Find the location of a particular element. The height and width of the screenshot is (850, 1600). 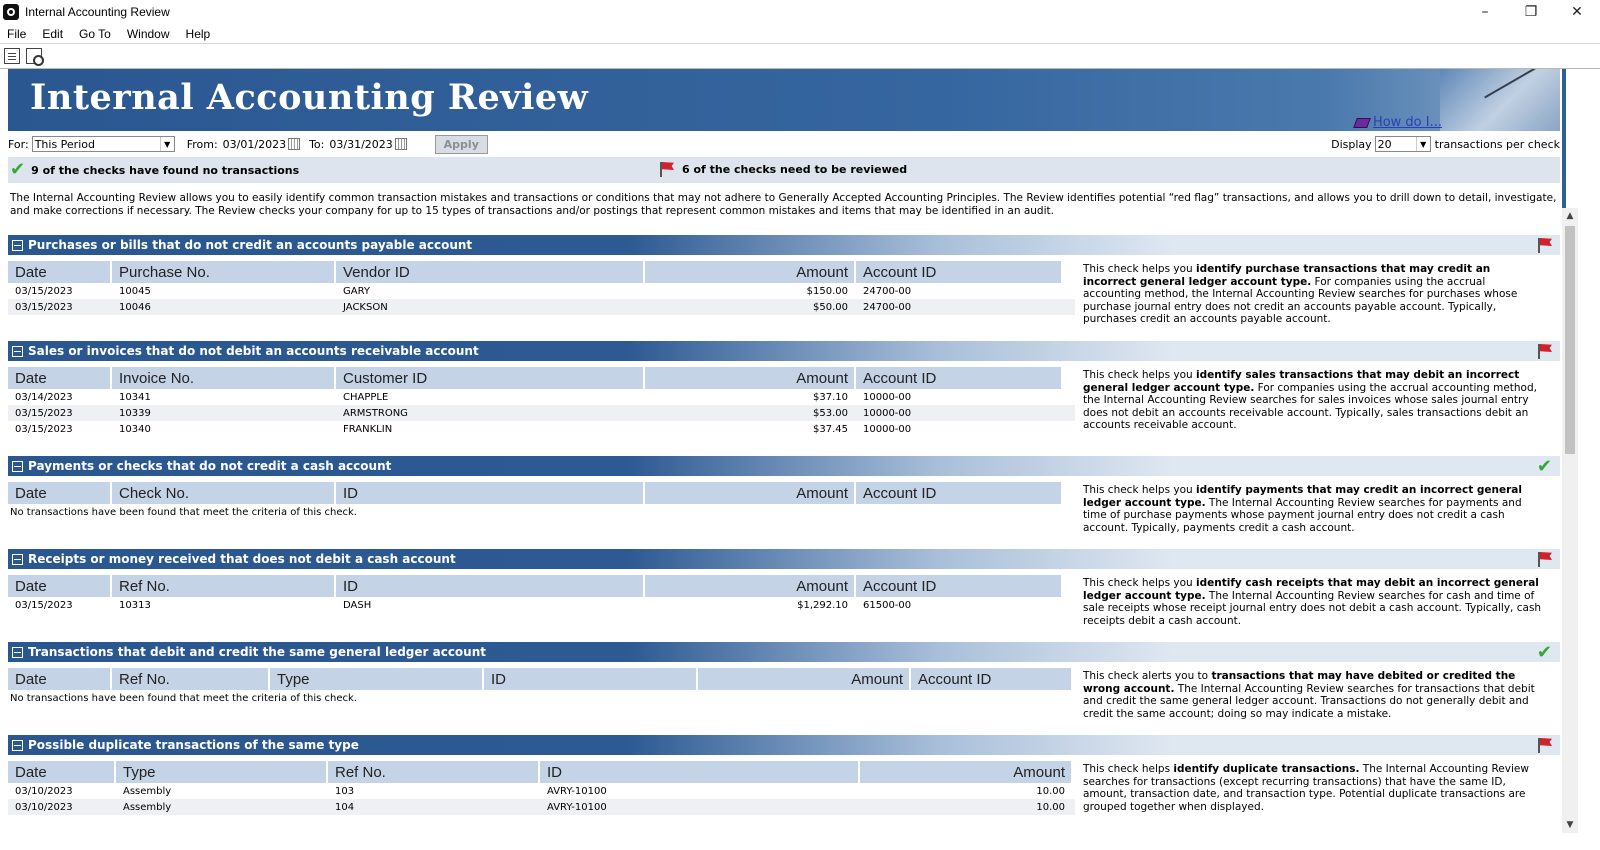

table-row: 03/14/2023 10341 CHAPPLE $37.10 10000-00 is located at coordinates (541, 397).